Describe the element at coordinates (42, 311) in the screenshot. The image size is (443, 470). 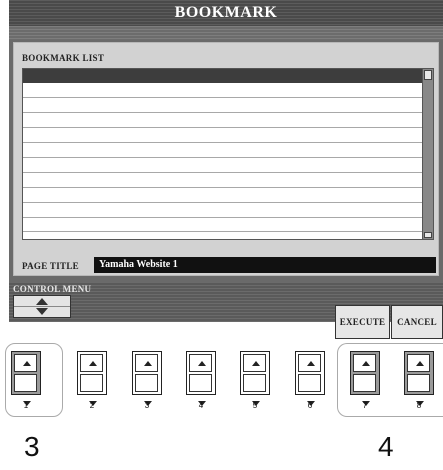
I see `arrow-down-icon` at that location.